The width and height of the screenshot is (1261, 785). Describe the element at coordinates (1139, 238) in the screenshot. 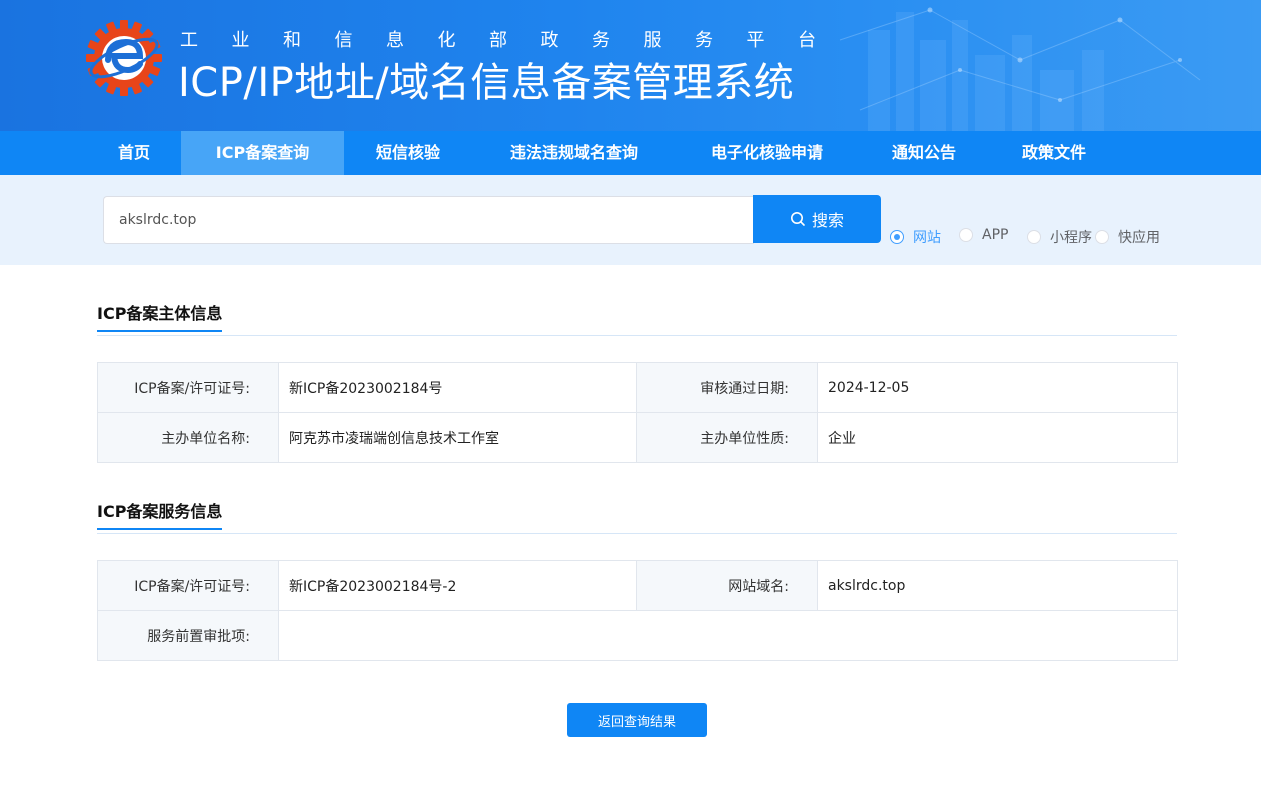

I see `radio-label: 快应用` at that location.